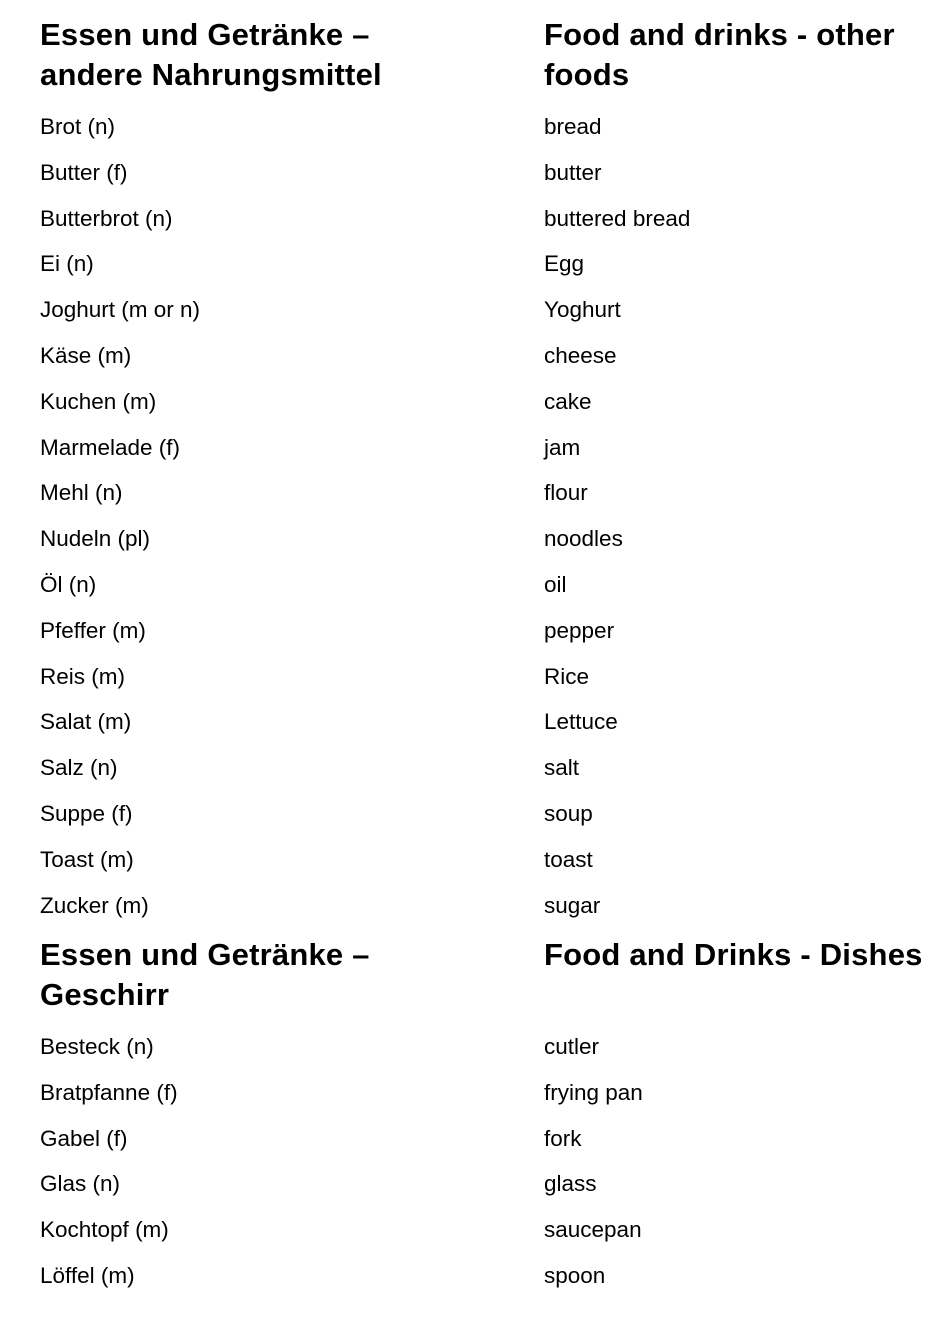 This screenshot has width=940, height=1320. I want to click on vocabulary-row: Brot (n) bread, so click(470, 136).